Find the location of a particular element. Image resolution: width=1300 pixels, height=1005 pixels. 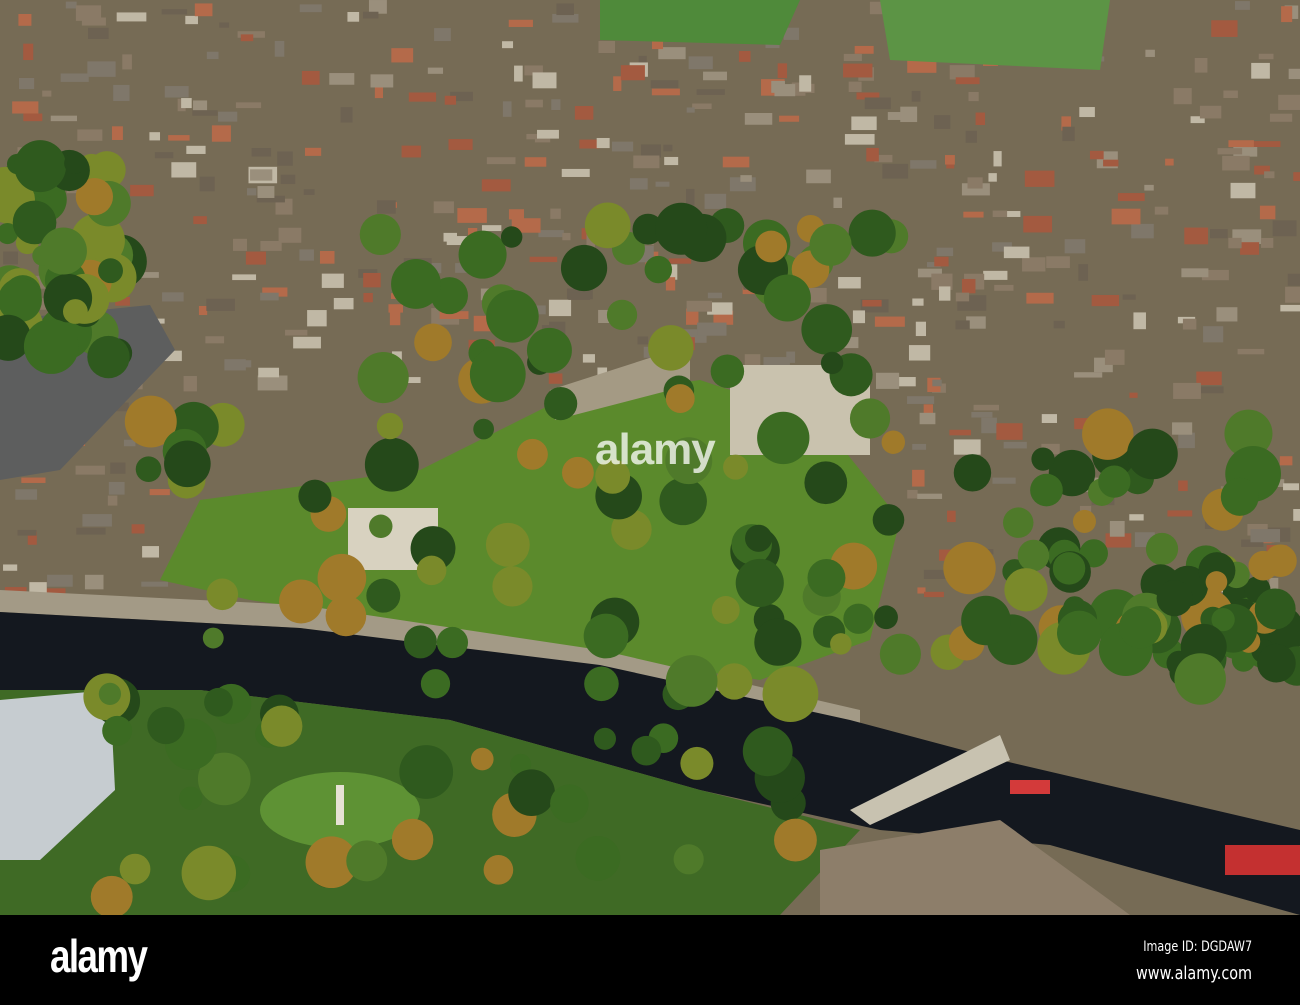

site-url: www.alamy.com is located at coordinates (1194, 973).